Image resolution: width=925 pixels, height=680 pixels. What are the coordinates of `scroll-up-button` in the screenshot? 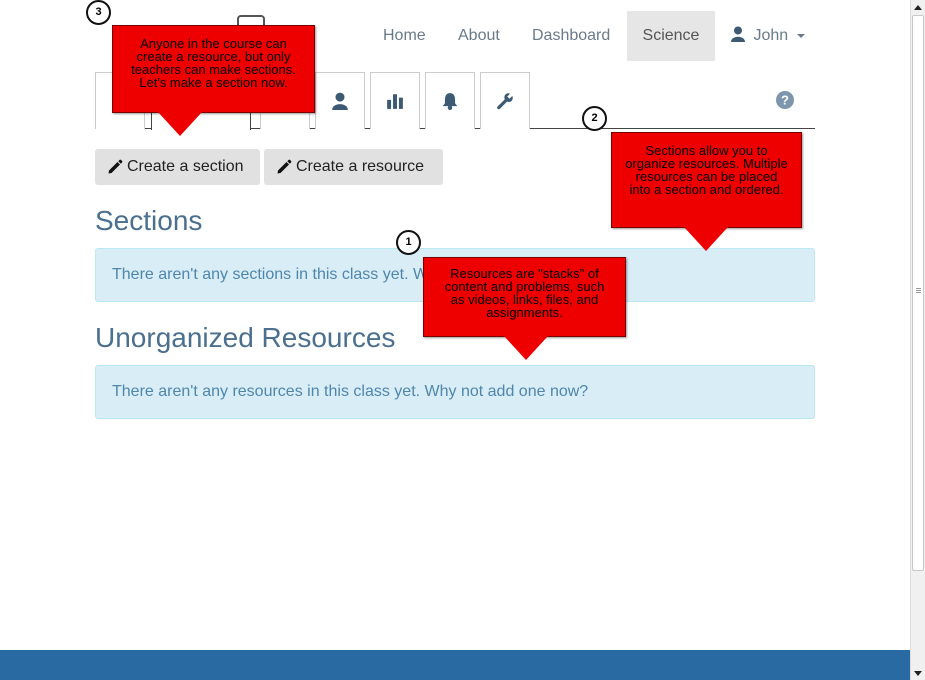 It's located at (918, 7).